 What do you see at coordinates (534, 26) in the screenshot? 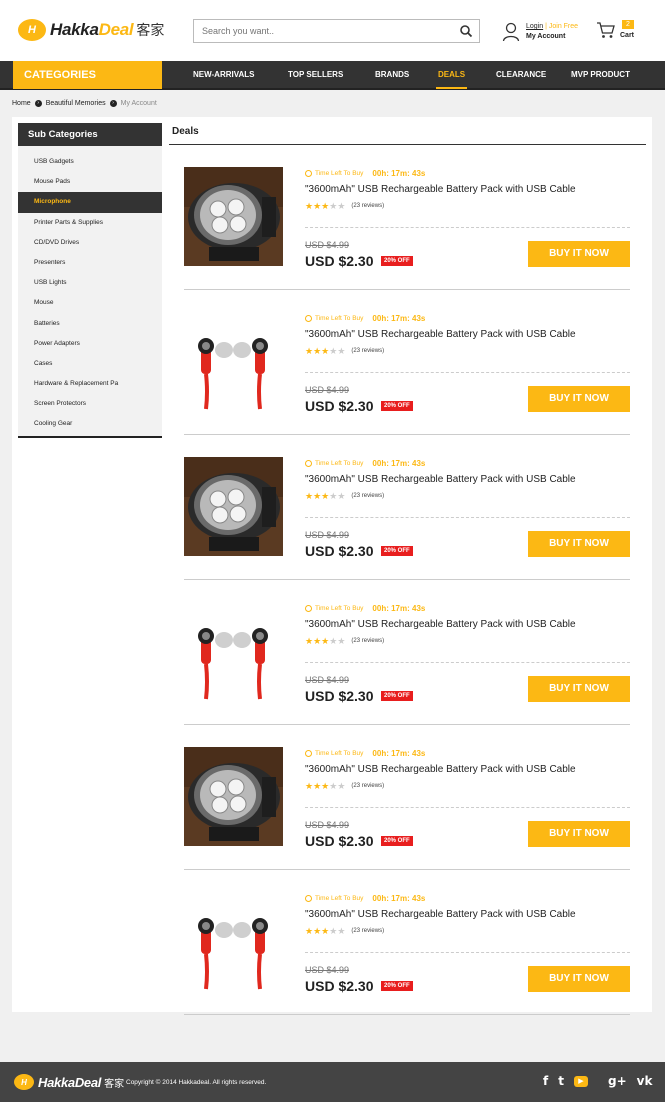
I see `login-link: Login` at bounding box center [534, 26].